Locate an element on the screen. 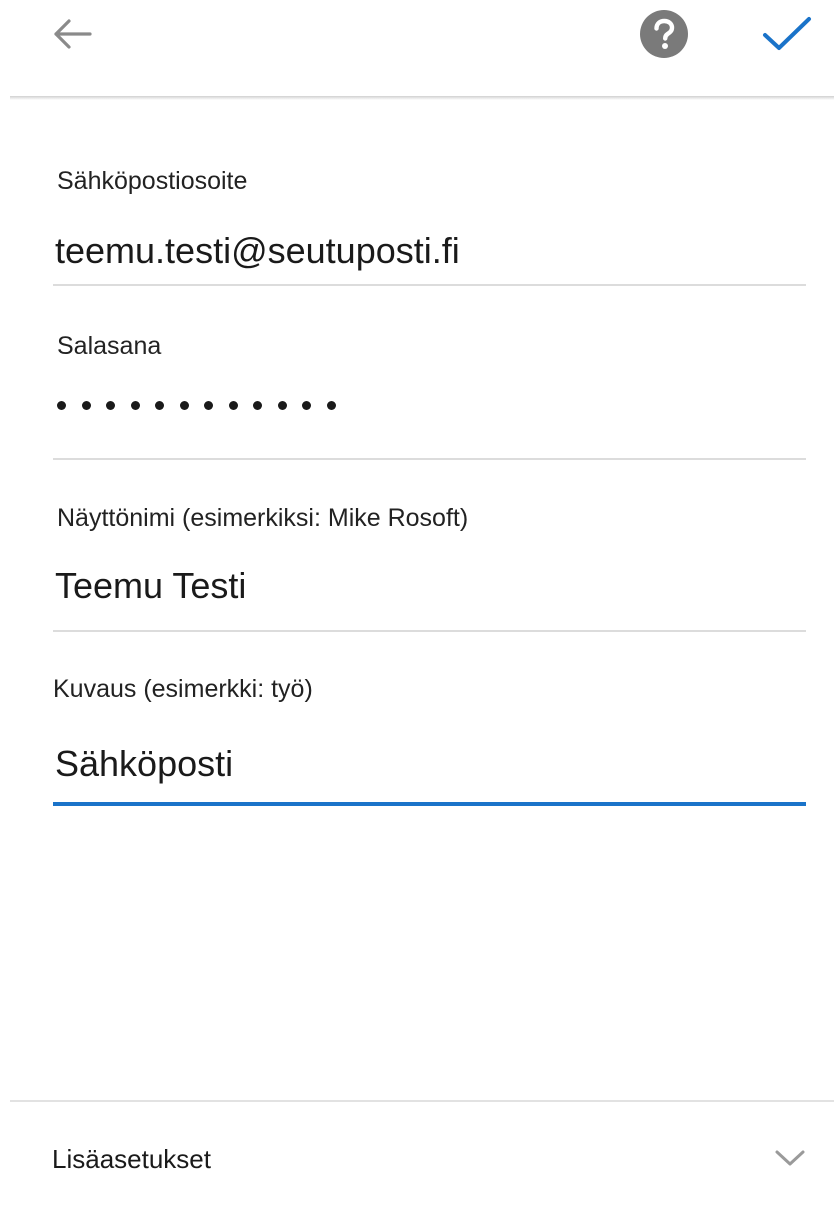  email-input is located at coordinates (425, 251).